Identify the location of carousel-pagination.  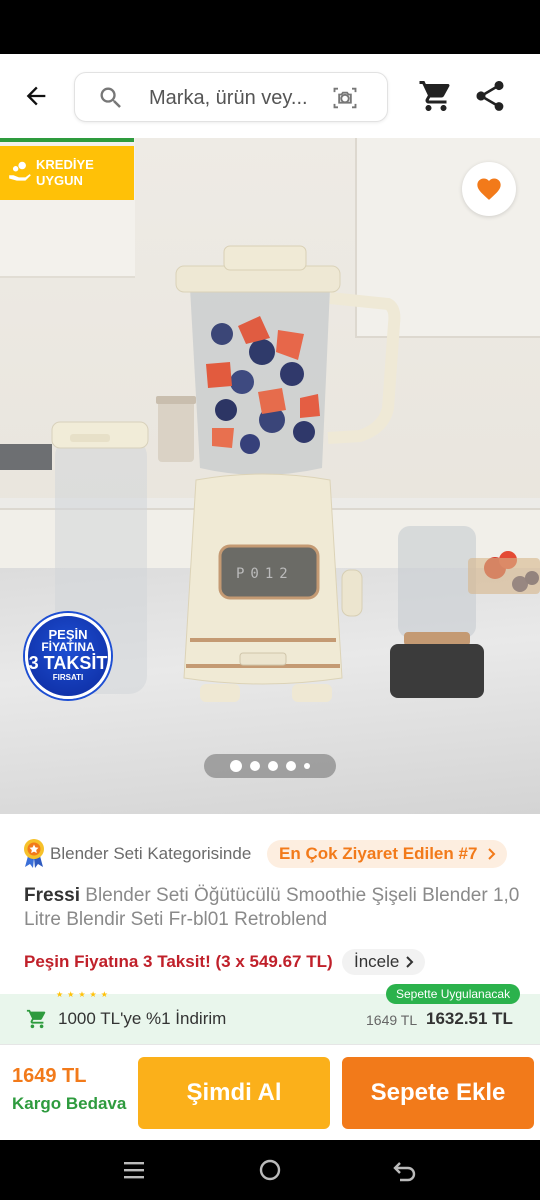
(270, 766).